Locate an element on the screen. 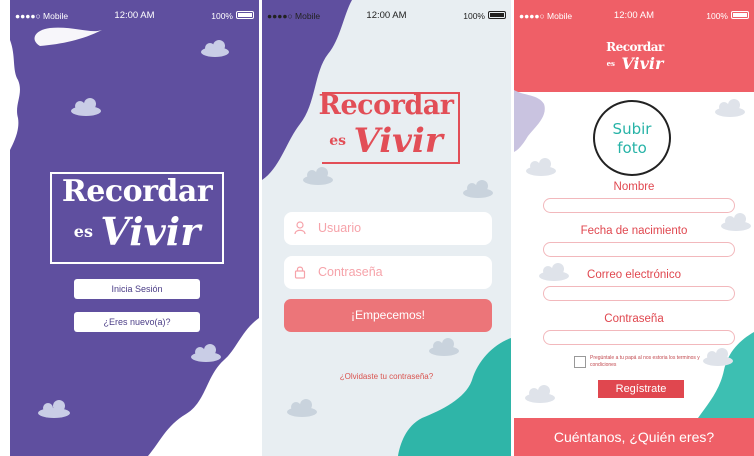  start-button: ¡Empecemos! is located at coordinates (388, 315).